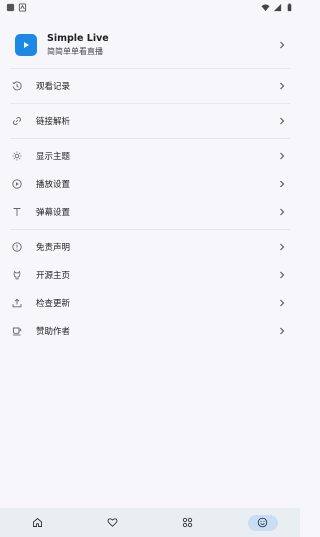  Describe the element at coordinates (53, 332) in the screenshot. I see `menu-label: 赞助作者` at that location.